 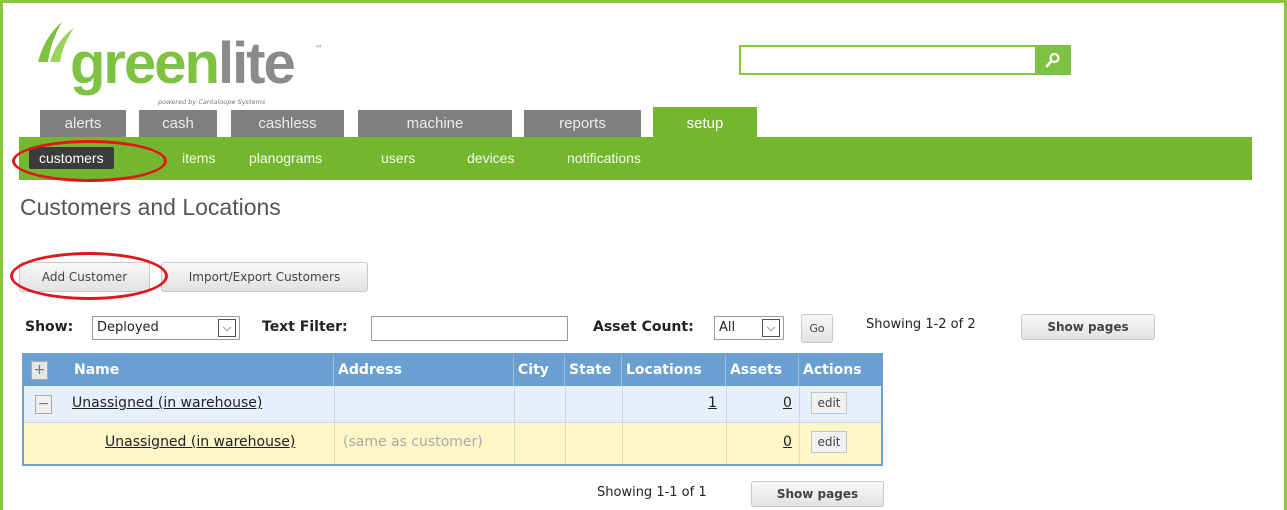 I want to click on location-address: (same as customer), so click(x=413, y=442).